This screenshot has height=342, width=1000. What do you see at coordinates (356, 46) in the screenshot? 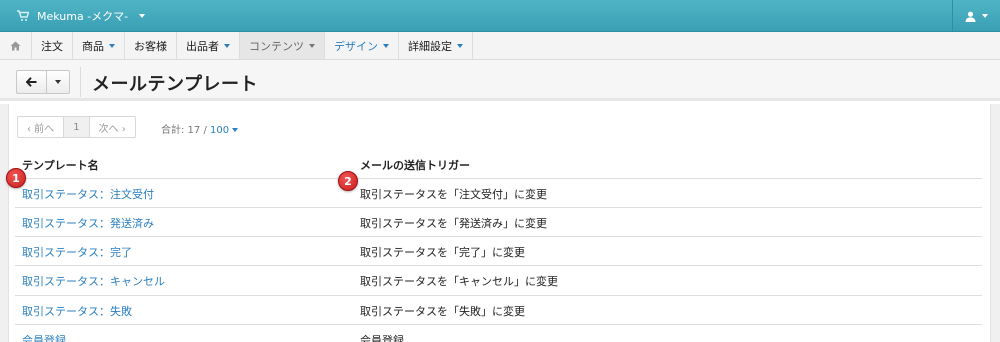
I see `nav-design-label: デザイン` at bounding box center [356, 46].